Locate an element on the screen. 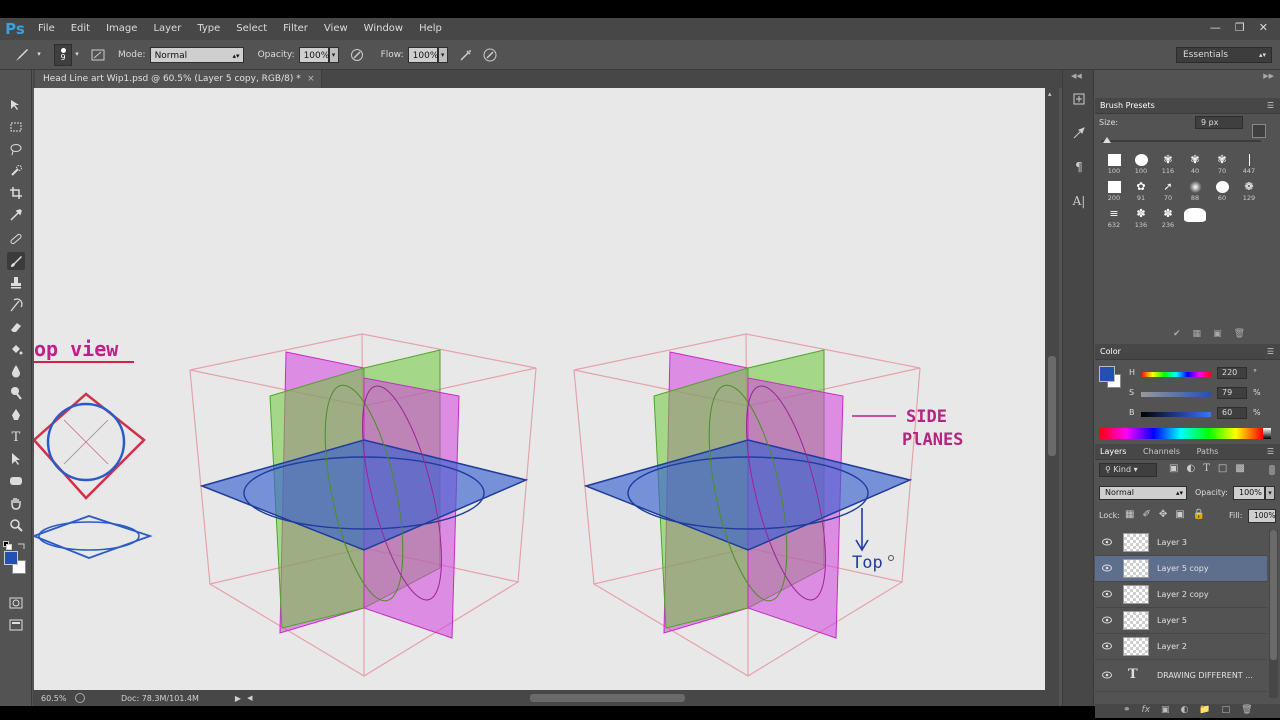 Image resolution: width=1280 pixels, height=720 pixels. menu-view: View is located at coordinates (336, 29).